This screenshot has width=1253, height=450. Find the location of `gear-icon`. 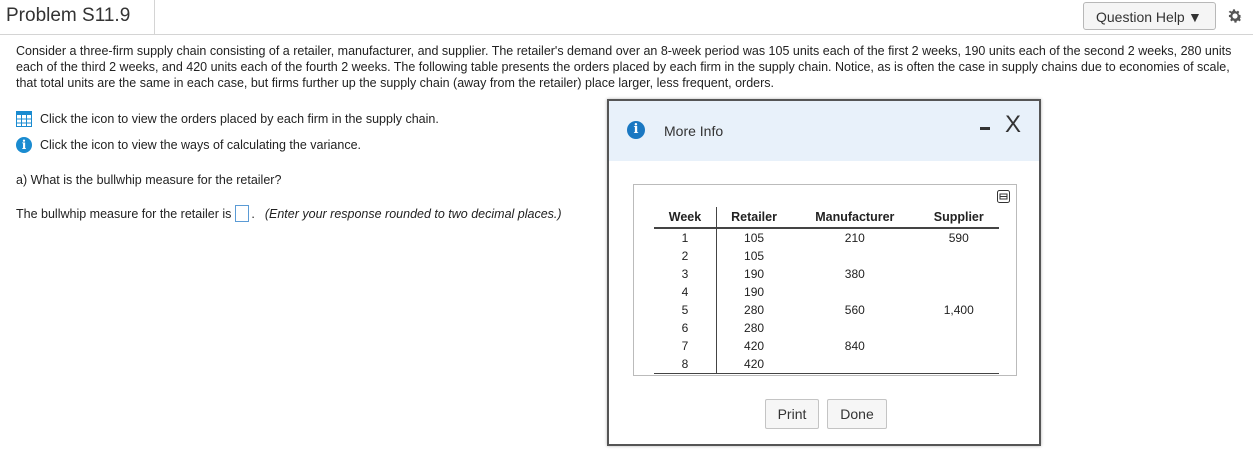

gear-icon is located at coordinates (1235, 16).